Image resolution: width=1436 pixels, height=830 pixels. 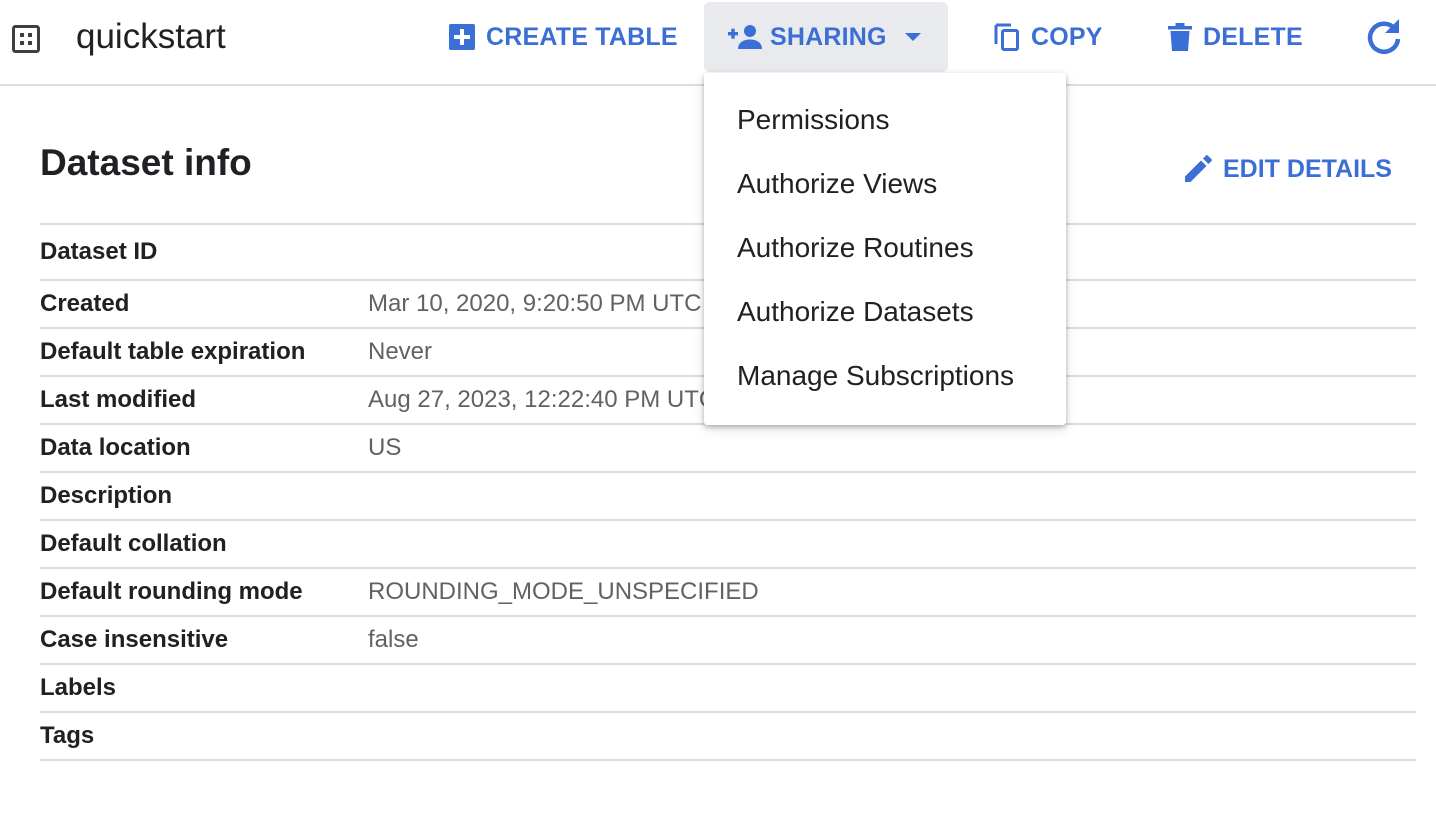 I want to click on edit-details-button: EDIT DETAILS, so click(x=1287, y=169).